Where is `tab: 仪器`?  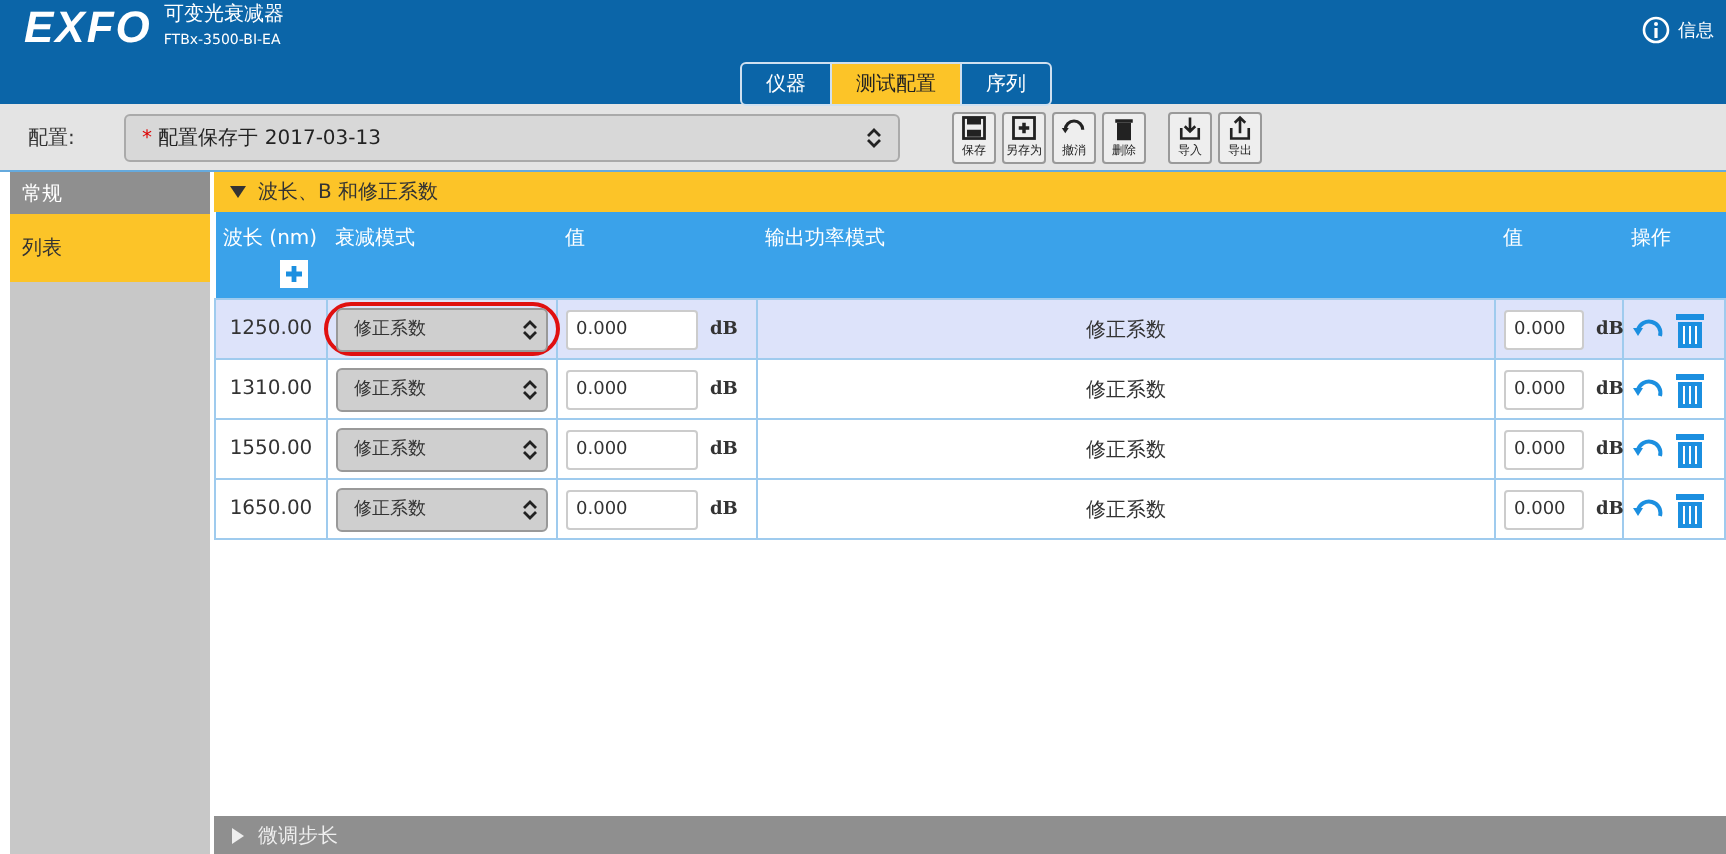 tab: 仪器 is located at coordinates (786, 84).